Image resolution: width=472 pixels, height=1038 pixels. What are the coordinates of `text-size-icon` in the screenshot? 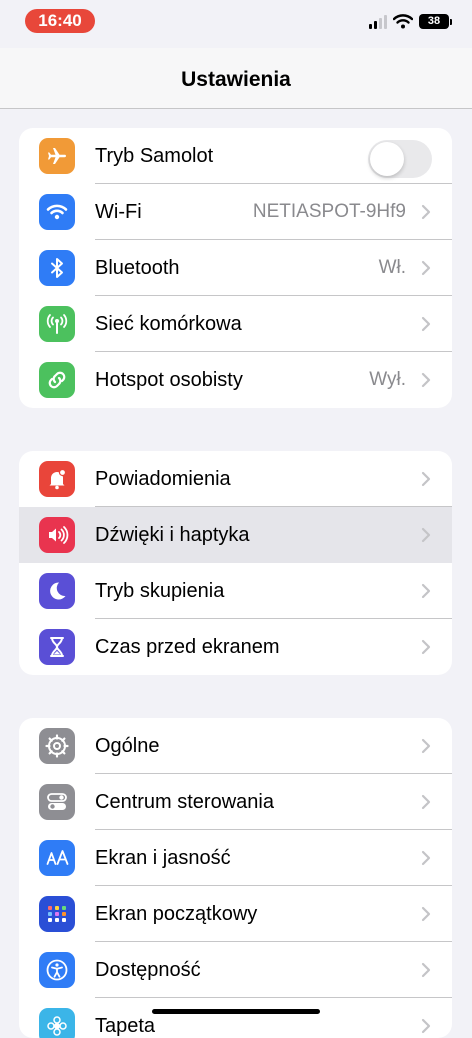 It's located at (57, 858).